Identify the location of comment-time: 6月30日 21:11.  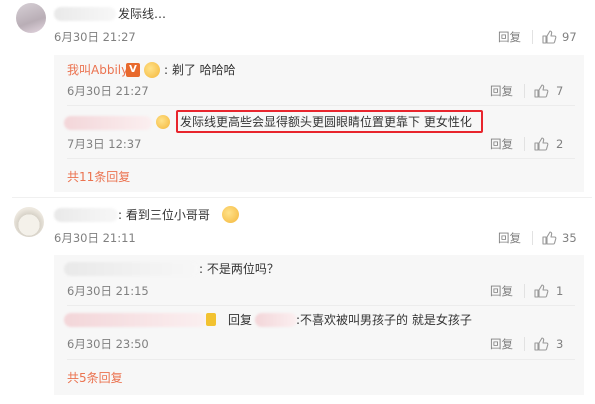
(95, 238).